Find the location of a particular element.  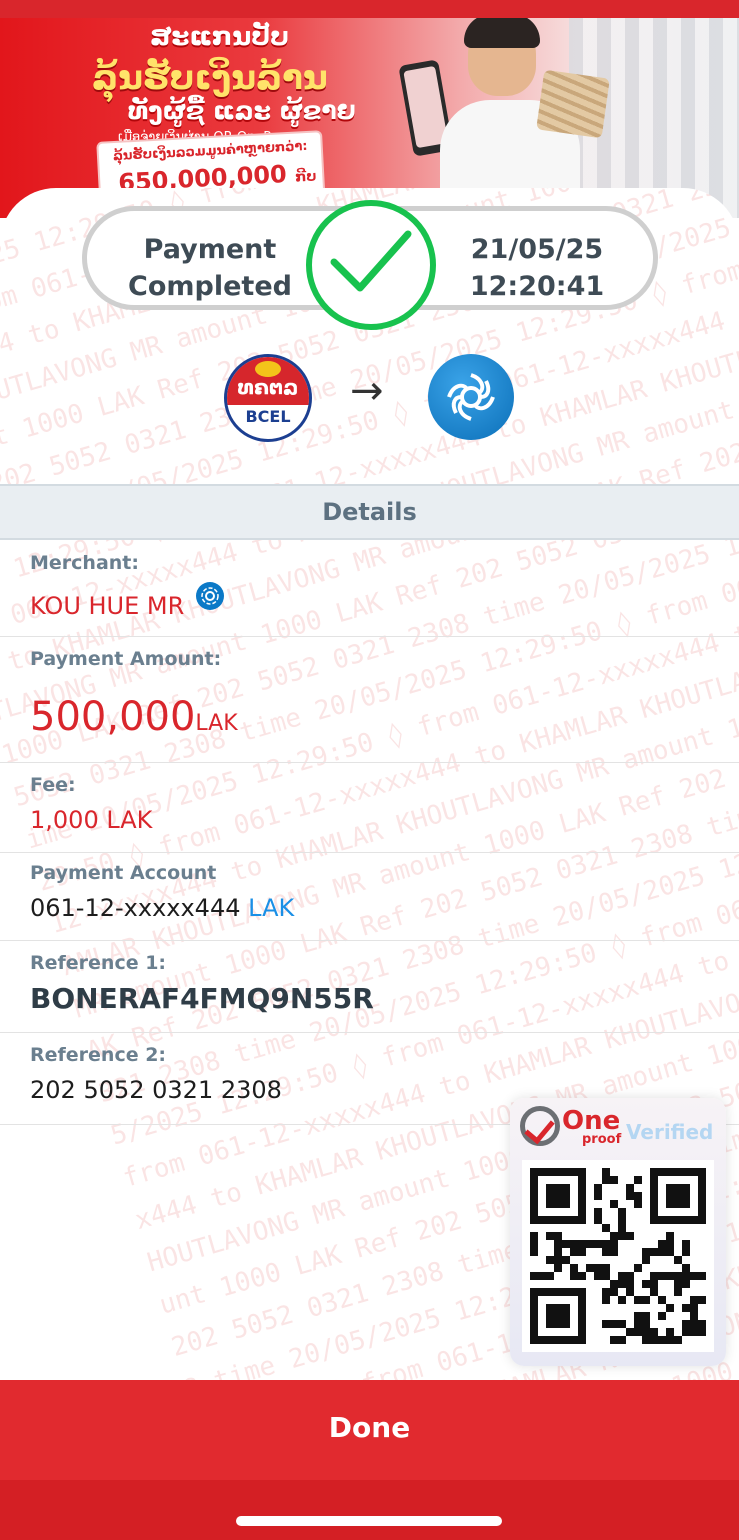

payment-account-currency: LAK is located at coordinates (271, 908).